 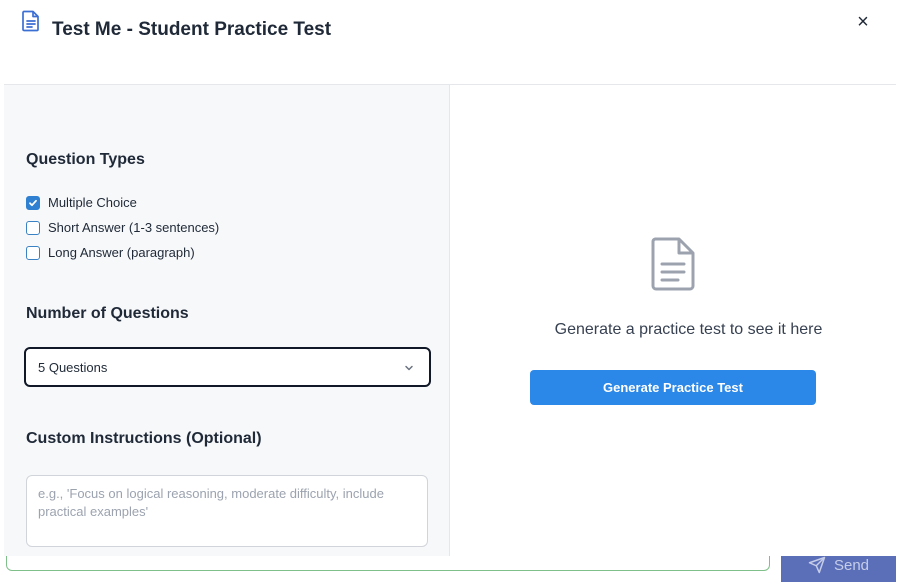 What do you see at coordinates (107, 313) in the screenshot?
I see `number-of-questions-title: Number of Questions` at bounding box center [107, 313].